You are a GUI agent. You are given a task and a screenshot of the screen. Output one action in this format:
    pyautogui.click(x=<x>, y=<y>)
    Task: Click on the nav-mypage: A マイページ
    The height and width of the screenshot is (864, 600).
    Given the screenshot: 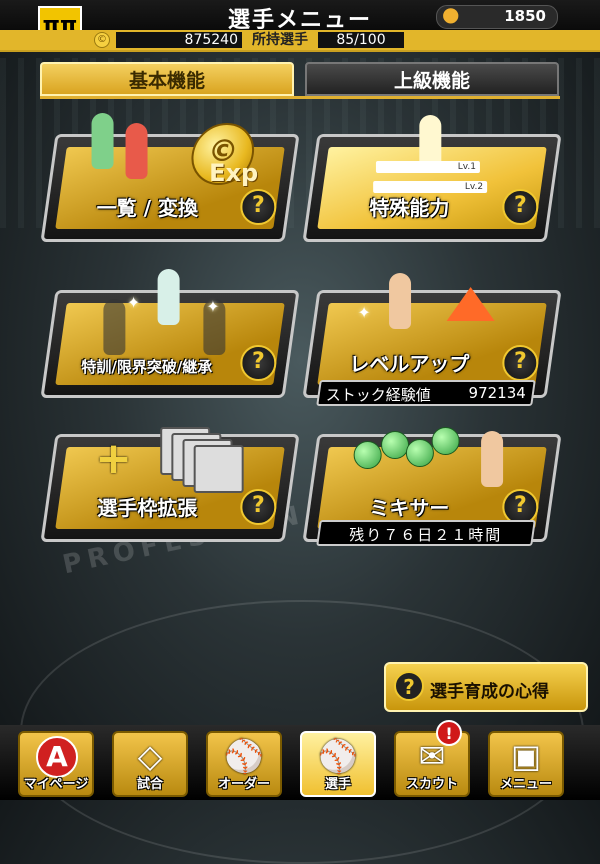 What is the action you would take?
    pyautogui.click(x=56, y=764)
    